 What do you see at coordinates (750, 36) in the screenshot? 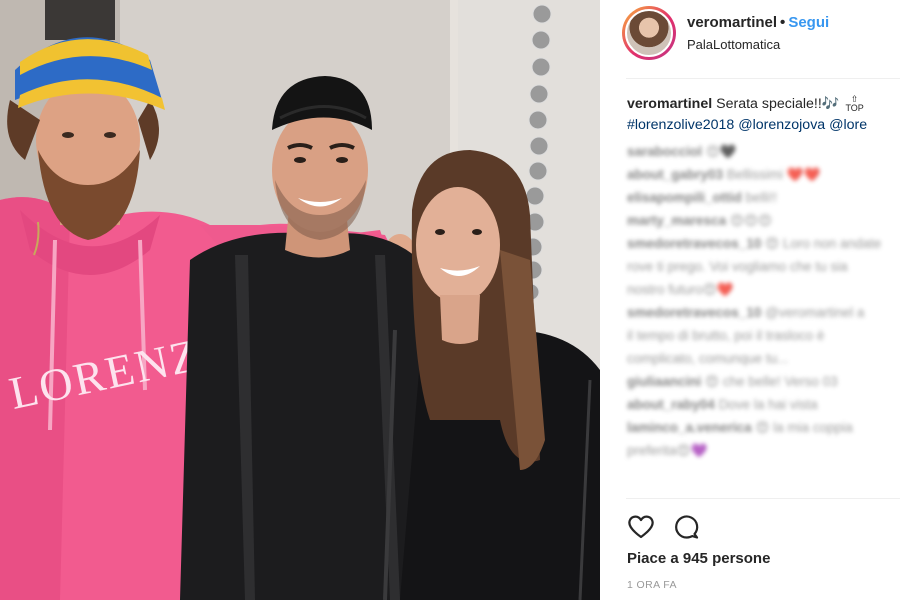
I see `post-header: veromartinel • Segui PalaLottomatica` at bounding box center [750, 36].